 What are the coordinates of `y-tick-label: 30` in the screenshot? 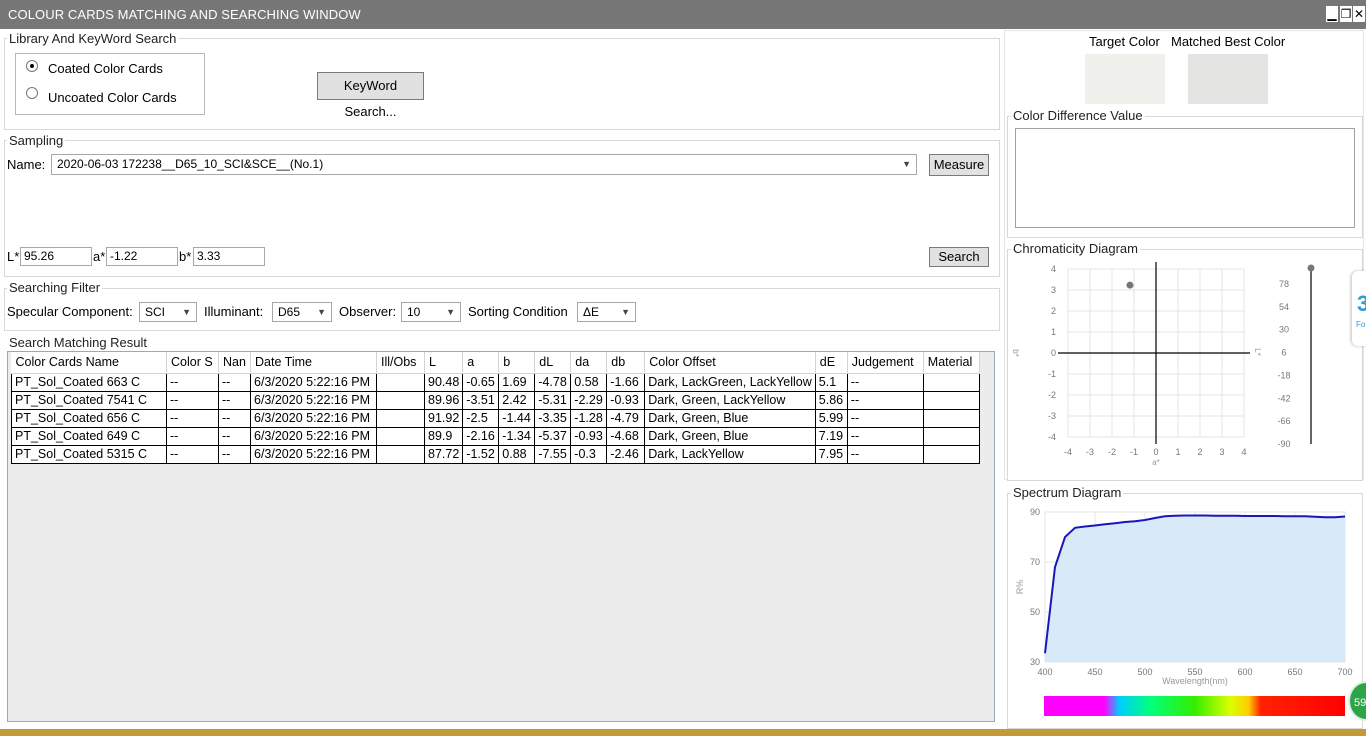 It's located at (1035, 662).